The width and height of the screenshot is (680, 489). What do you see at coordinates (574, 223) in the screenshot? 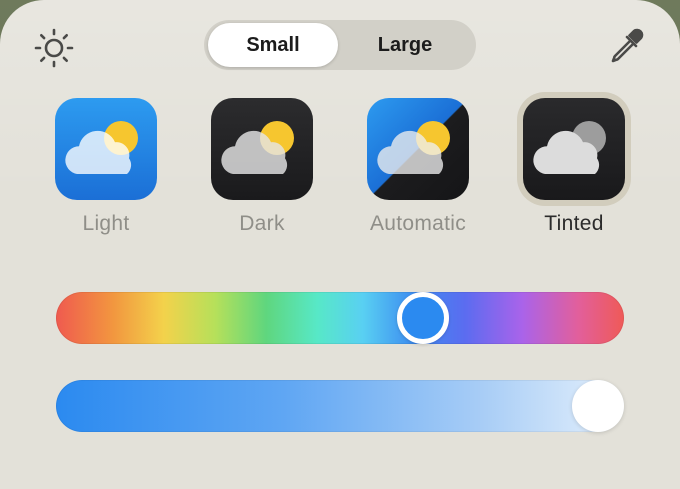
I see `variant-label: Tinted` at bounding box center [574, 223].